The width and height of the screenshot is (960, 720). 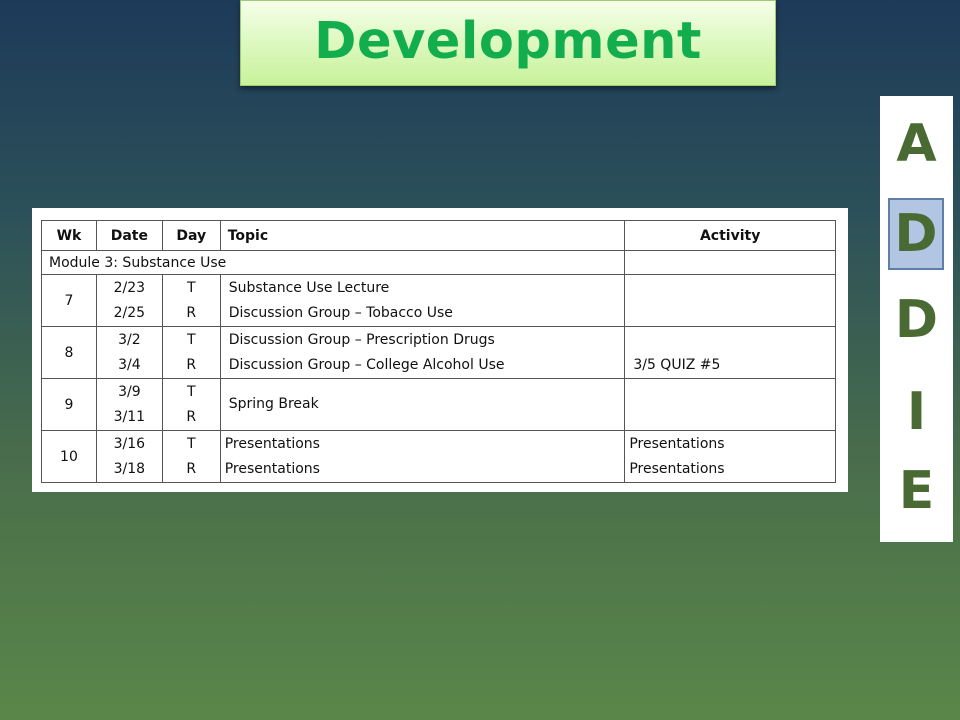 I want to click on addie-sidebar: A D D I E, so click(x=916, y=319).